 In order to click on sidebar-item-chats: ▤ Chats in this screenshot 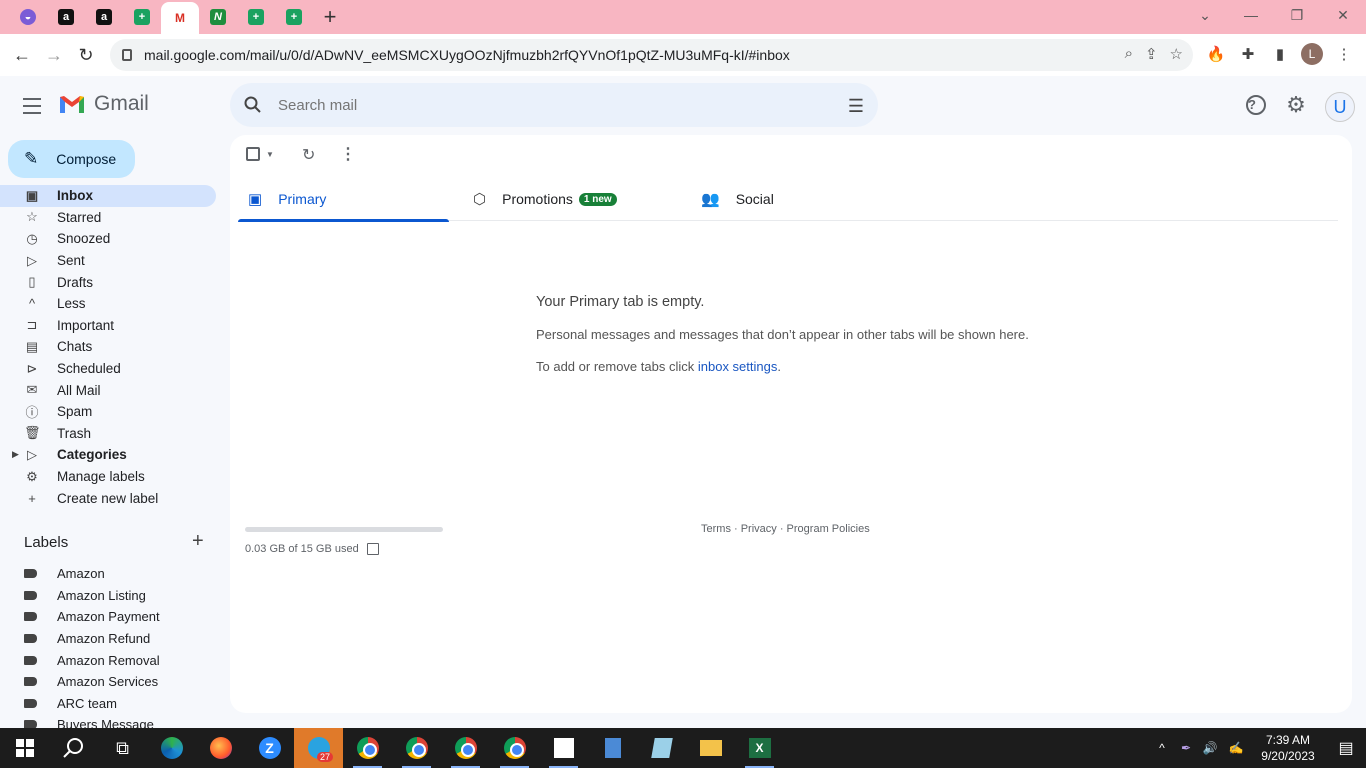, I will do `click(108, 347)`.